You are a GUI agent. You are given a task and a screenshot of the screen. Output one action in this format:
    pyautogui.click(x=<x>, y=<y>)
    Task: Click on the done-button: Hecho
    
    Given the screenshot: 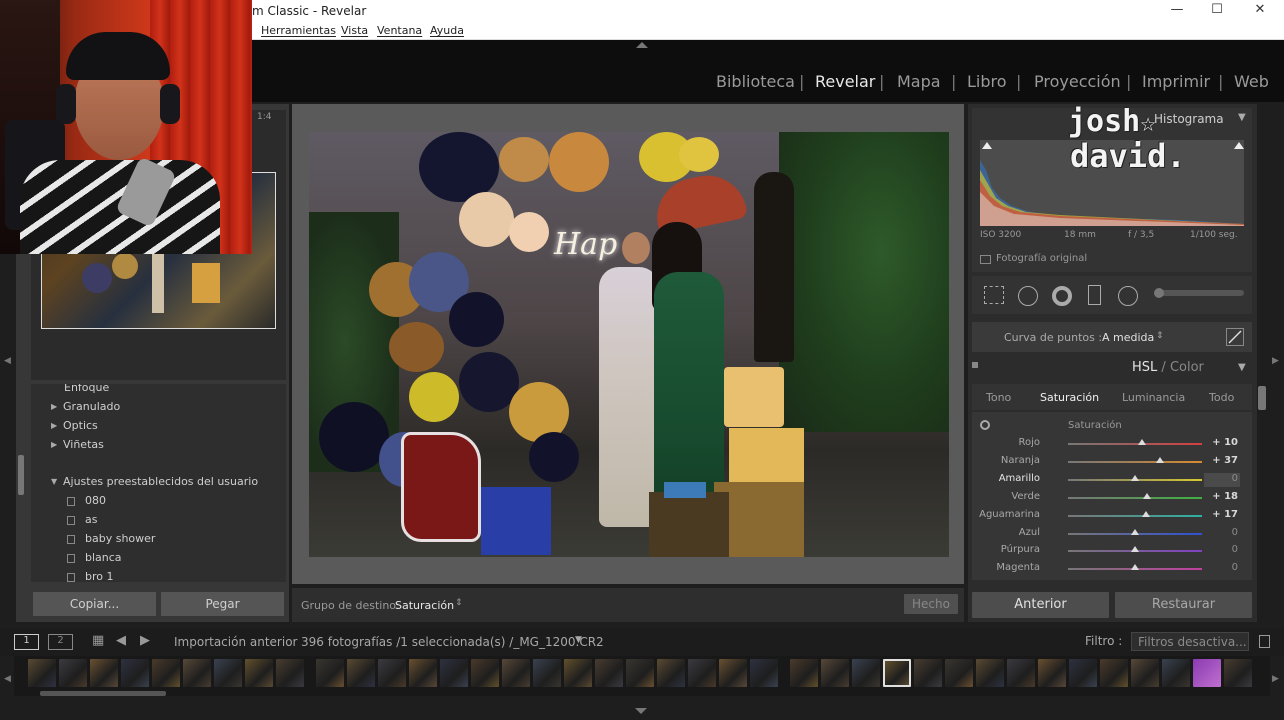 What is the action you would take?
    pyautogui.click(x=931, y=604)
    